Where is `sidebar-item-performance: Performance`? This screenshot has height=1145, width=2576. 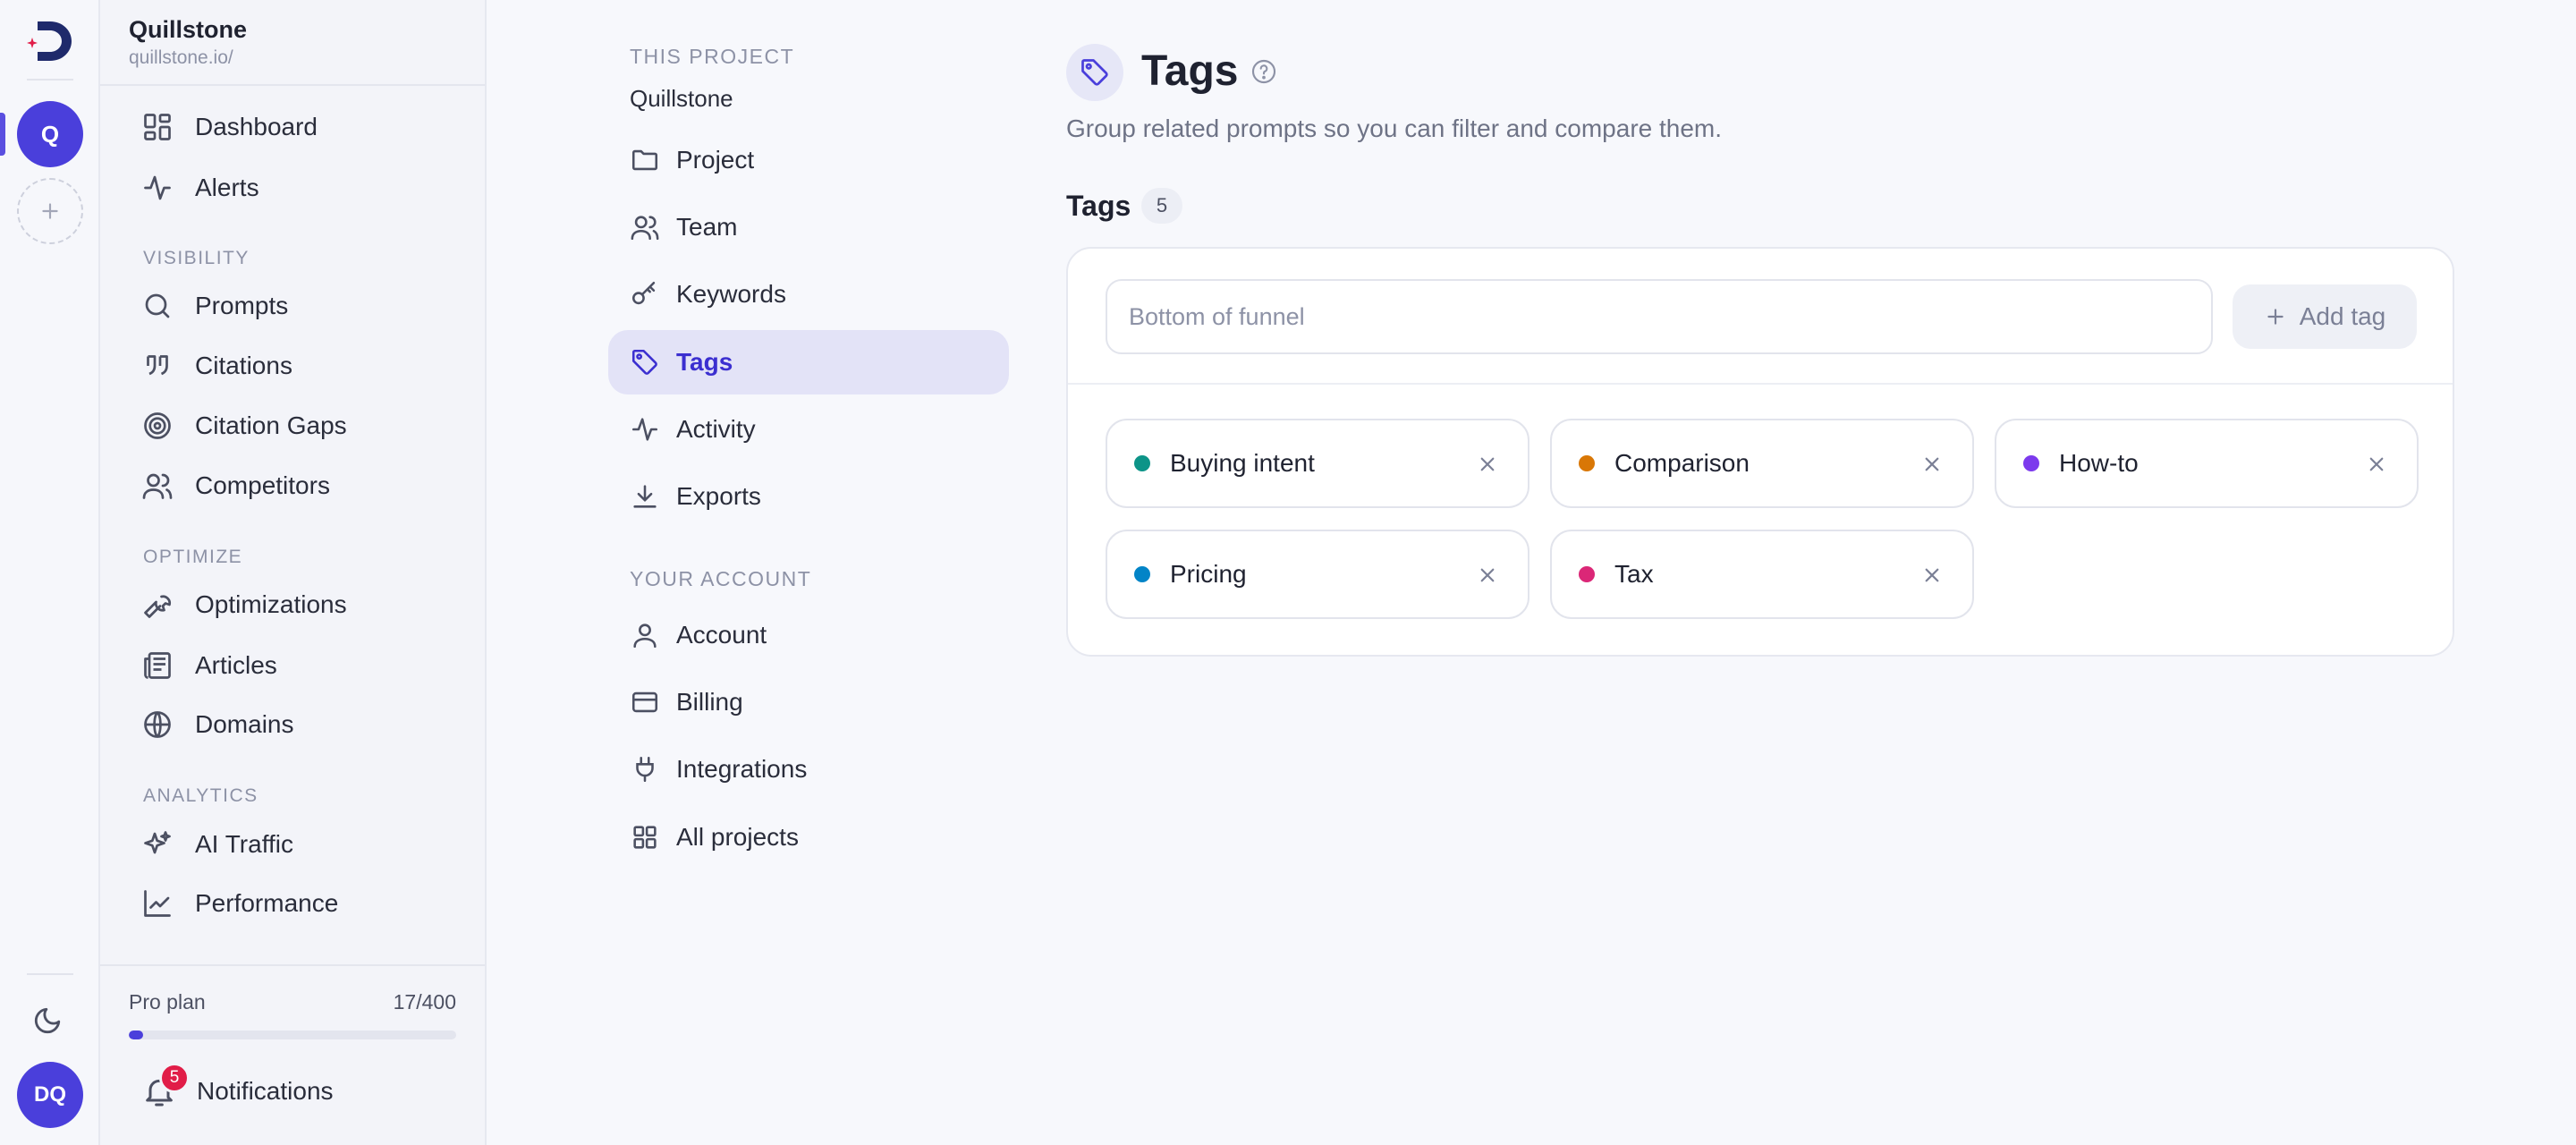
sidebar-item-performance: Performance is located at coordinates (302, 903).